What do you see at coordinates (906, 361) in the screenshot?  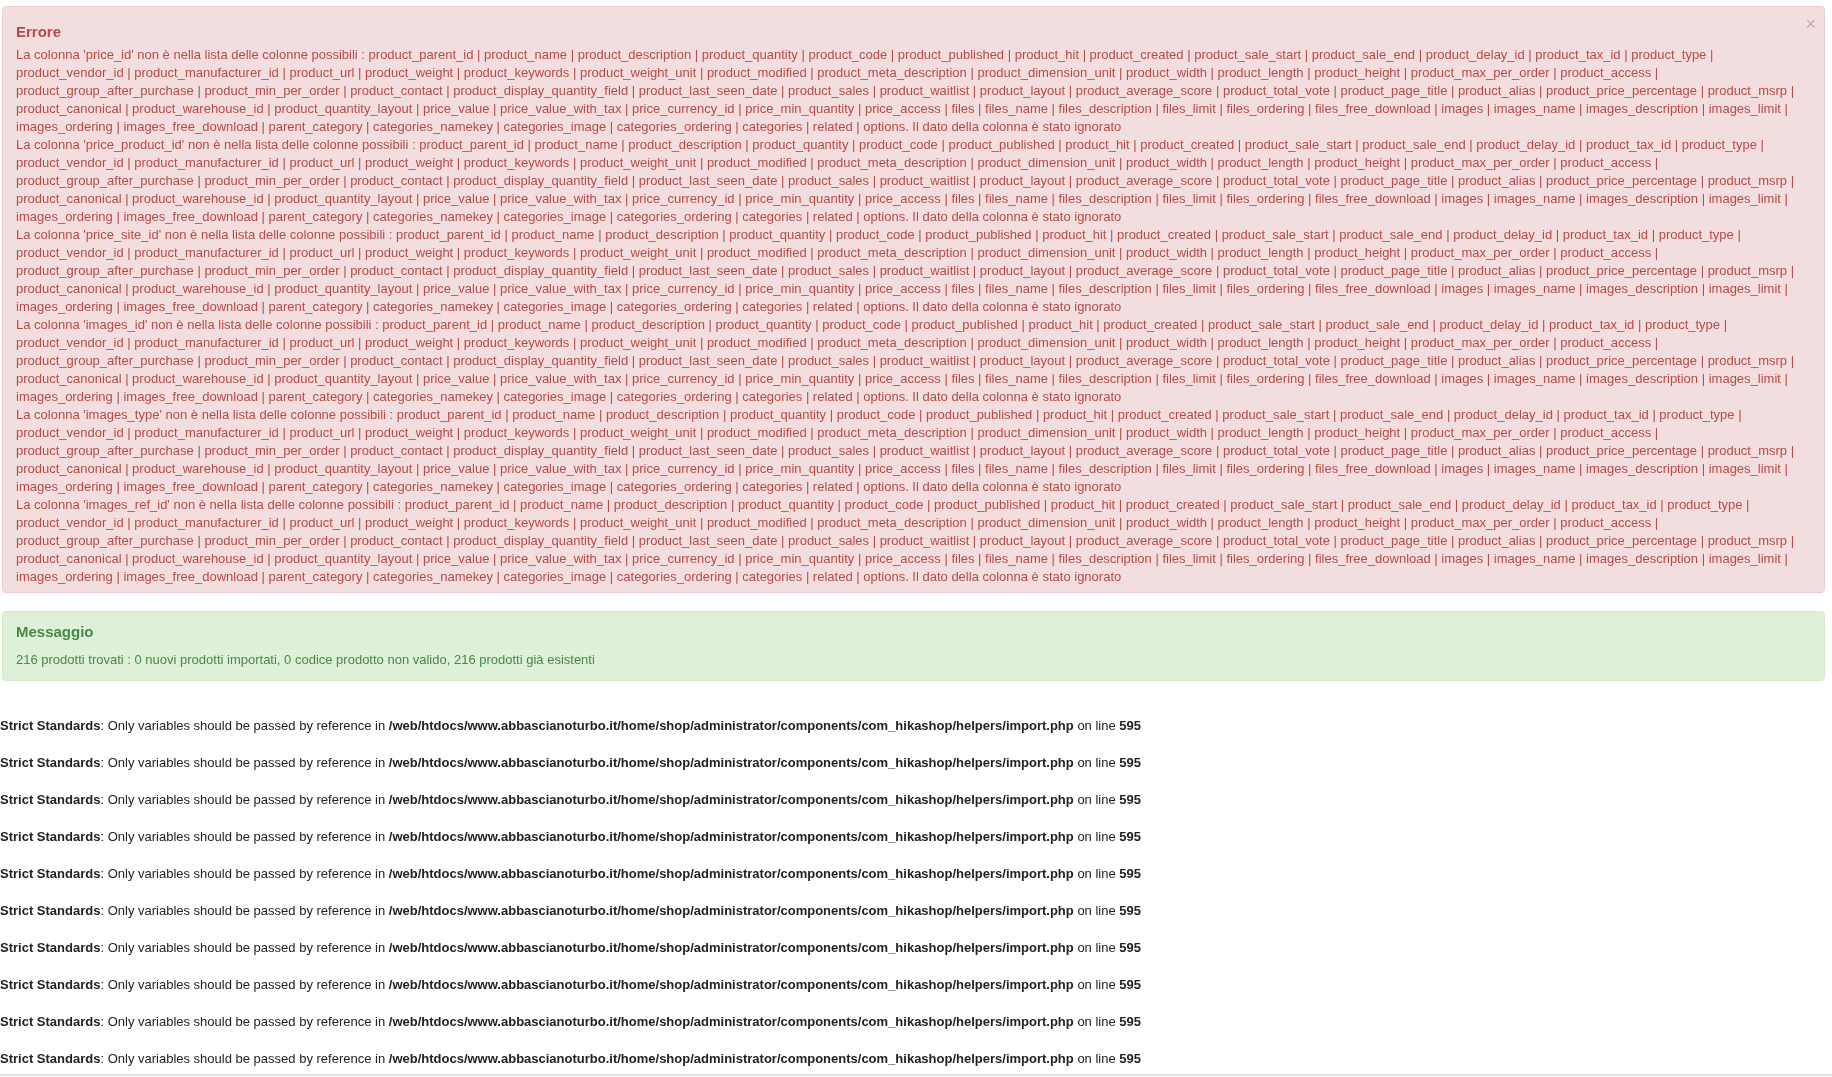 I see `error-message: La colonna 'images_id' non è nella lista delle colonne possibili : product_parent_id | product_name | product_description | product_quantity | product_code | product_published | product_hit | product_created | product_sale_start | product_sale_end | product_delay_id | product_tax_id | product_type | product_vendor_id | product_manufacturer_id | product_url | product_weight | product_keywords | product_weight_unit | product_modified | product_meta_description | product_dimension_unit | product_width | product_length | product_height | product_max_per_order | product_access | product_group_after_purchase | product_min_per_order | product_contact | product_display_quantity_field | product_last_seen_date | product_sales | product_waitlist | product_layout | product_average_score | product_total_vote | product_page_title | product_alias | product_price_percentage | product_msrp | product_canonical | product_warehouse_id | product_quantity_layout | price_value | price_value_with_tax | price_currency_id | price_min_quantity | price_access | files | files_name | files_description | files_limit | files_ordering | files_free_download | images | images_name | images_description | images_limit | images_ordering | images_free_download | parent_category | categories_namekey | categories_image | categories_ordering | categories | related | options. Il dato della colonna è stato ignorato` at bounding box center [906, 361].